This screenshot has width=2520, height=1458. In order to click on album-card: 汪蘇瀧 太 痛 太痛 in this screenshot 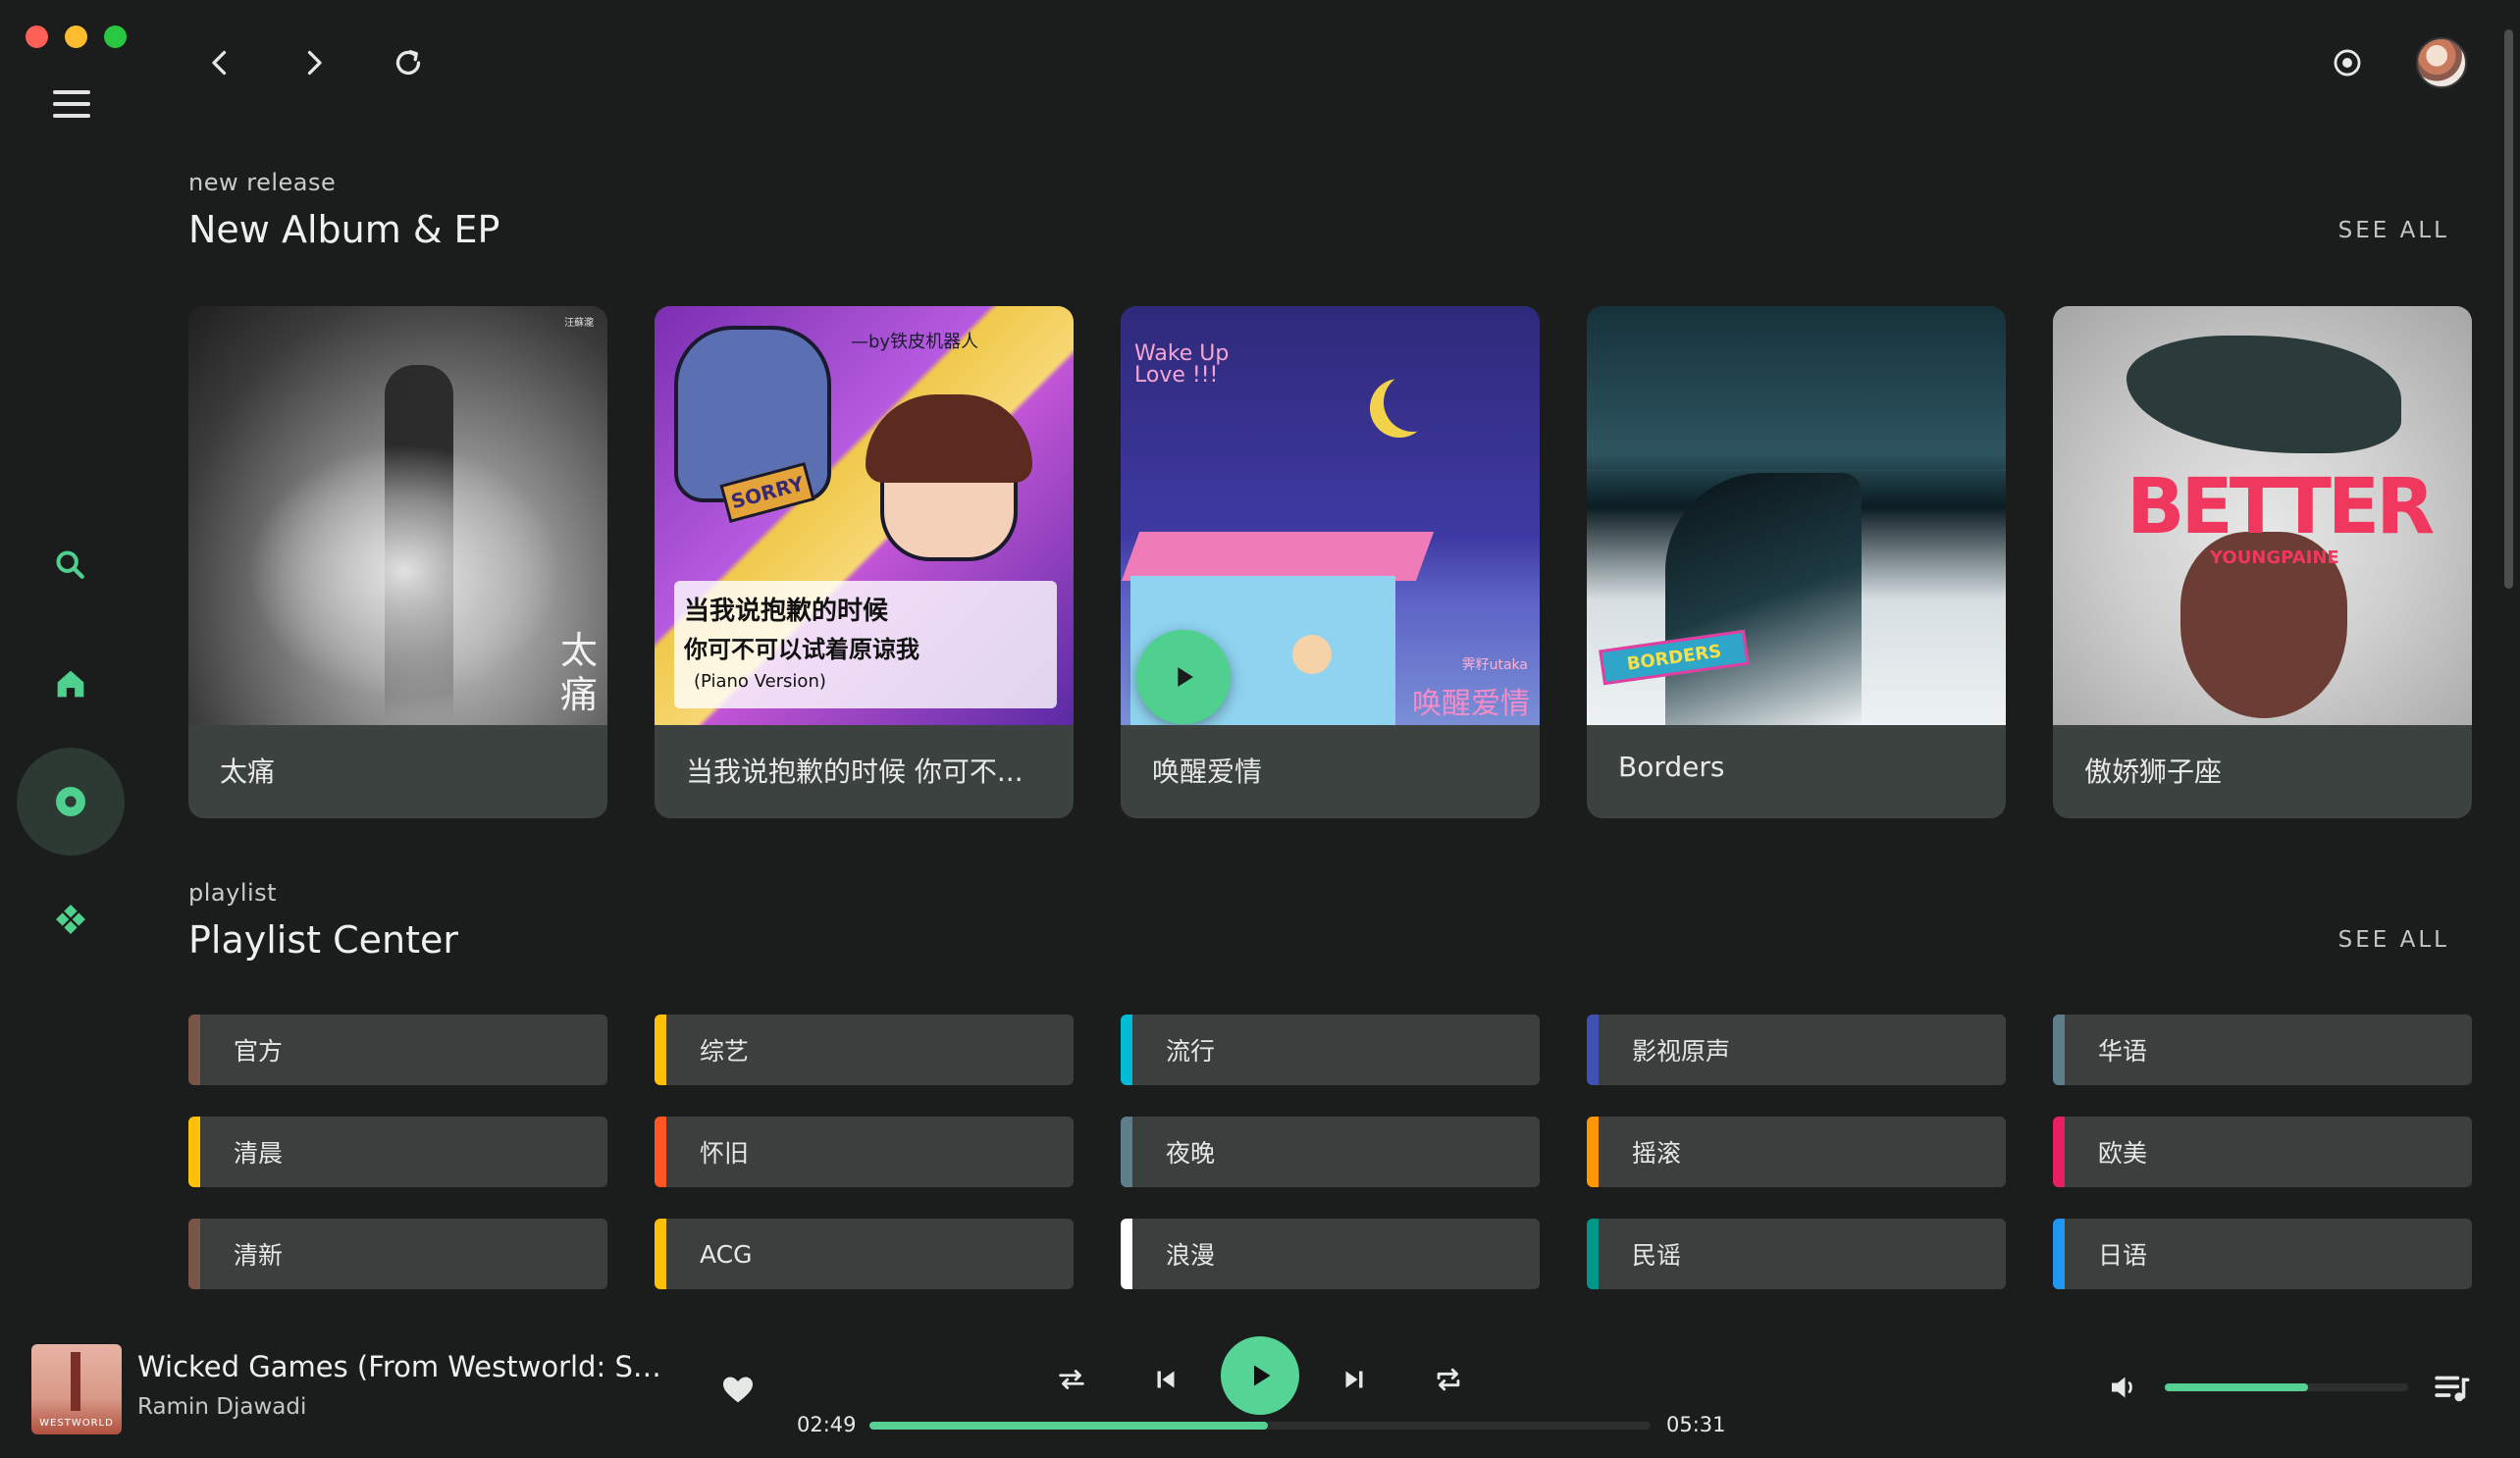, I will do `click(397, 562)`.